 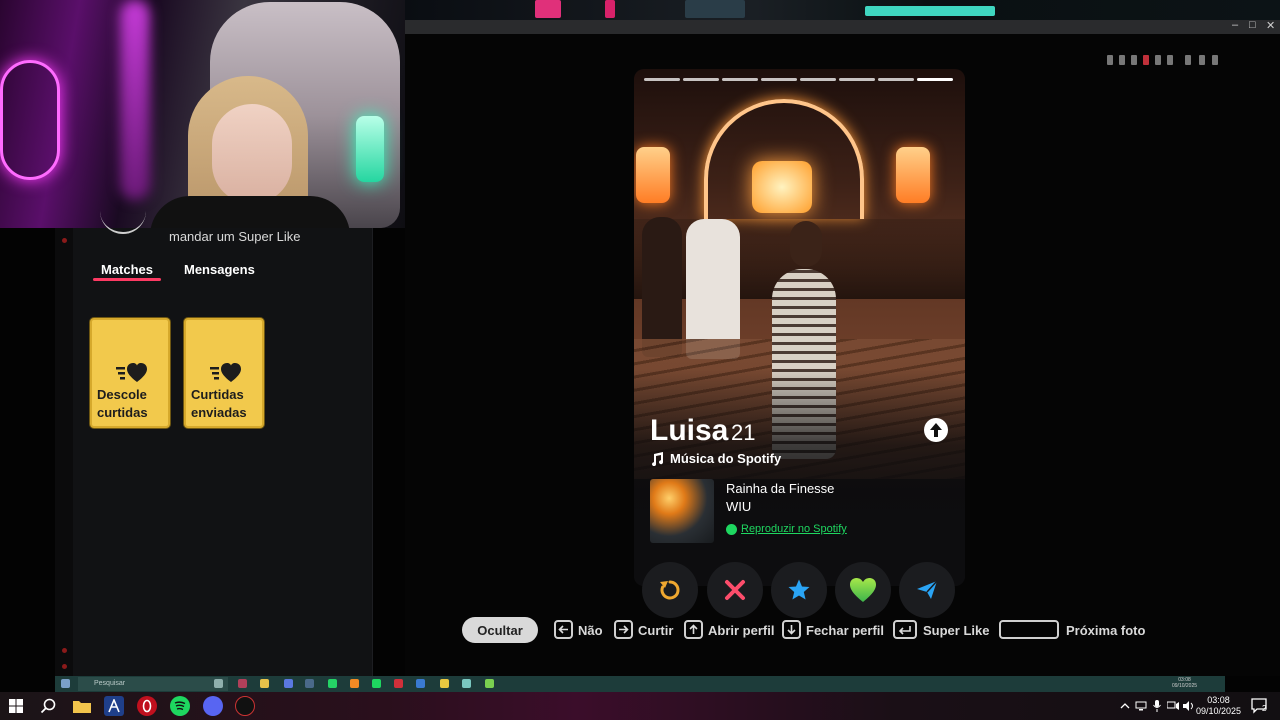 I want to click on windows-start-icon, so click(x=16, y=706).